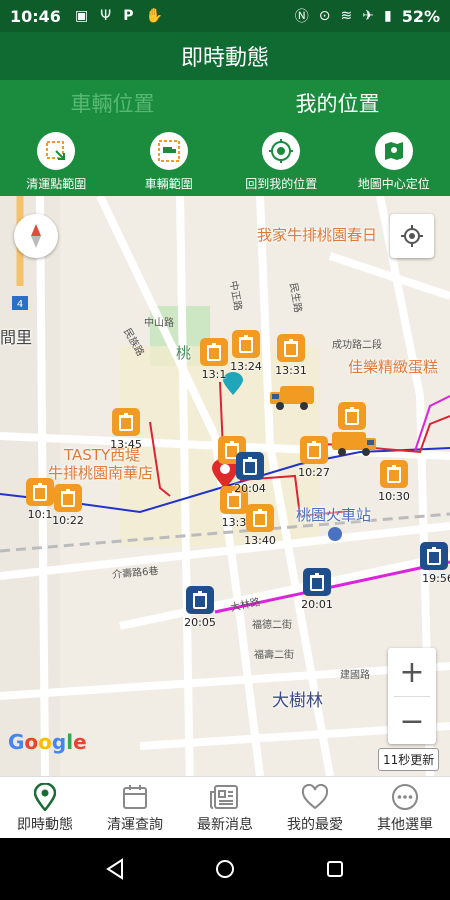 This screenshot has height=900, width=450. I want to click on collection-point-marker: 13:45, so click(126, 429).